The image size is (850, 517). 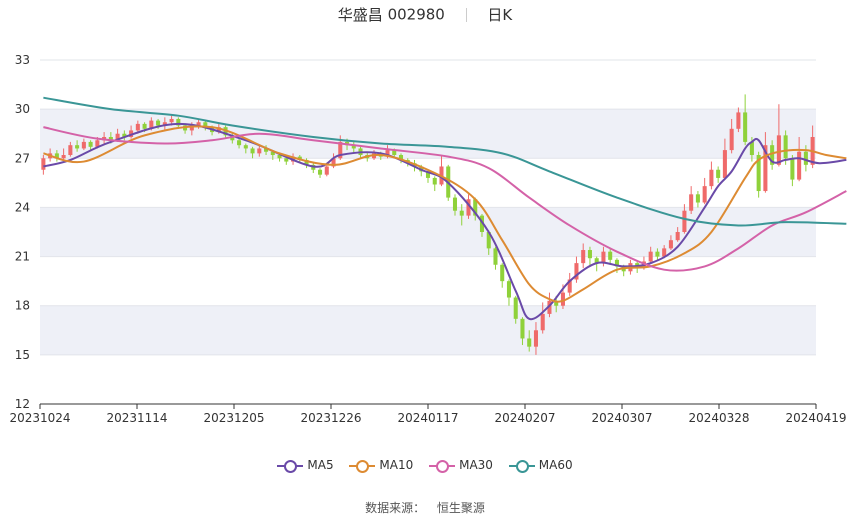 What do you see at coordinates (425, 465) in the screenshot?
I see `legend: MA5 MA10 MA30 MA60` at bounding box center [425, 465].